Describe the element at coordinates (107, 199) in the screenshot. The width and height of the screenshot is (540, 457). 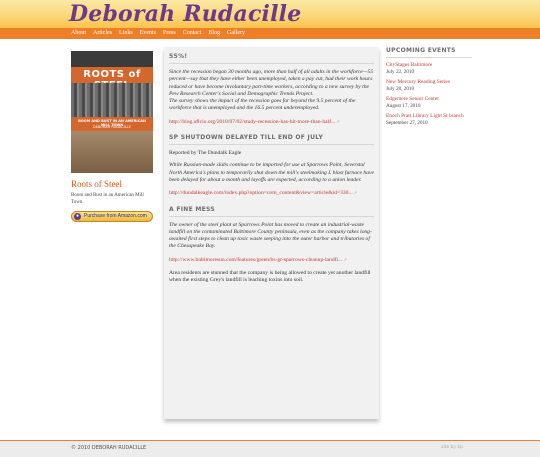
I see `book-subtitle: Boom and Bust in an American Mill Town` at that location.